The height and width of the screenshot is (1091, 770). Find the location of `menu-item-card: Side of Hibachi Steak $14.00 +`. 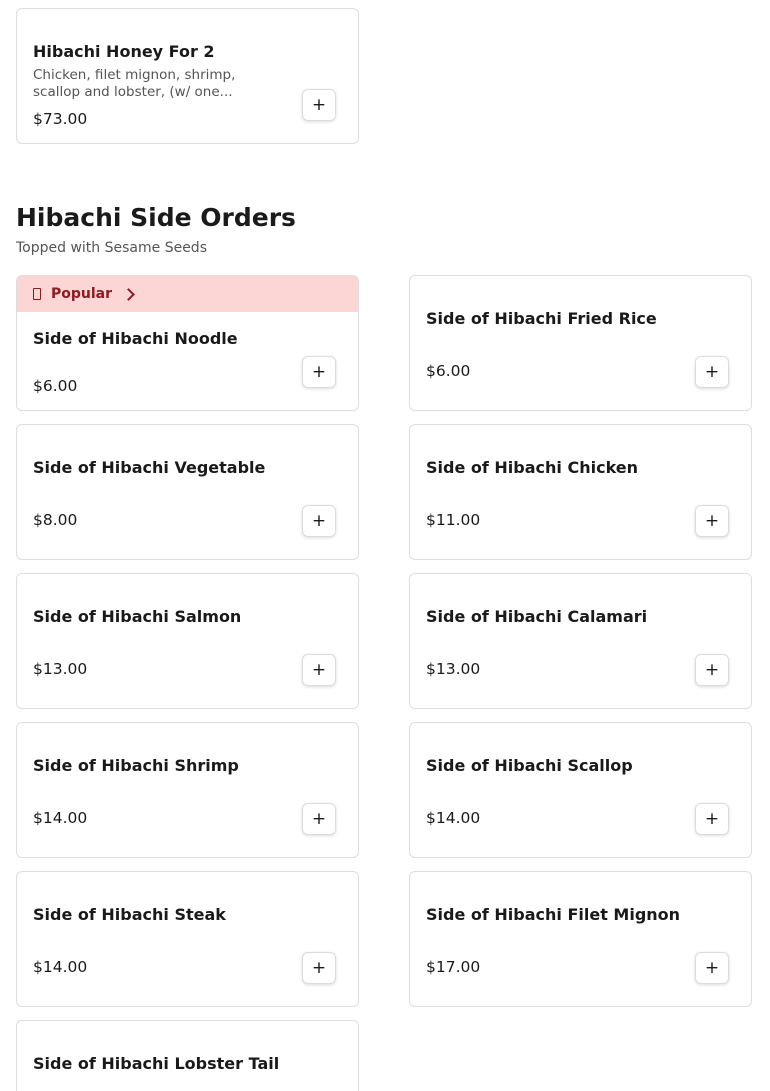

menu-item-card: Side of Hibachi Steak $14.00 + is located at coordinates (187, 939).